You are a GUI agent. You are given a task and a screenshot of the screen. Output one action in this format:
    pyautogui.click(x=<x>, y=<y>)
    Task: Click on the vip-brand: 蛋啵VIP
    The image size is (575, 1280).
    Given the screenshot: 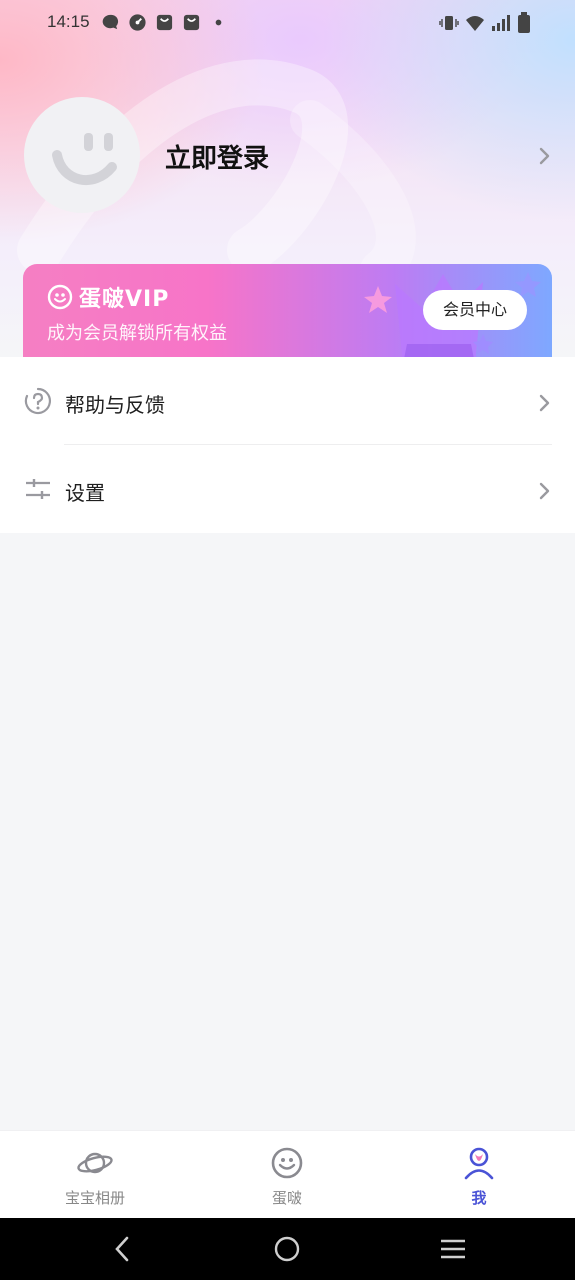 What is the action you would take?
    pyautogui.click(x=124, y=299)
    